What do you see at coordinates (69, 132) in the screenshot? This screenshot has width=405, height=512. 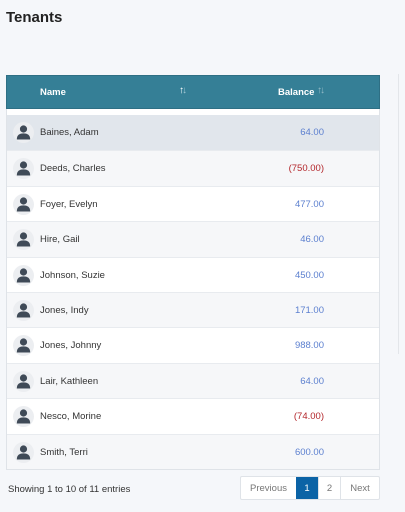 I see `tenant-name: Baines, Adam` at bounding box center [69, 132].